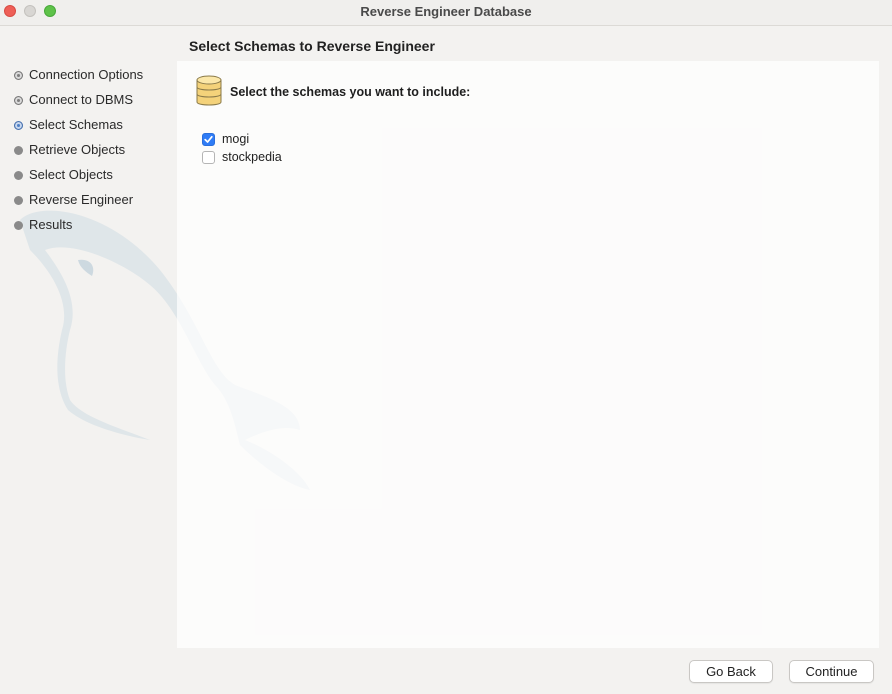 The height and width of the screenshot is (694, 892). I want to click on schema-item-mogi: mogi, so click(242, 139).